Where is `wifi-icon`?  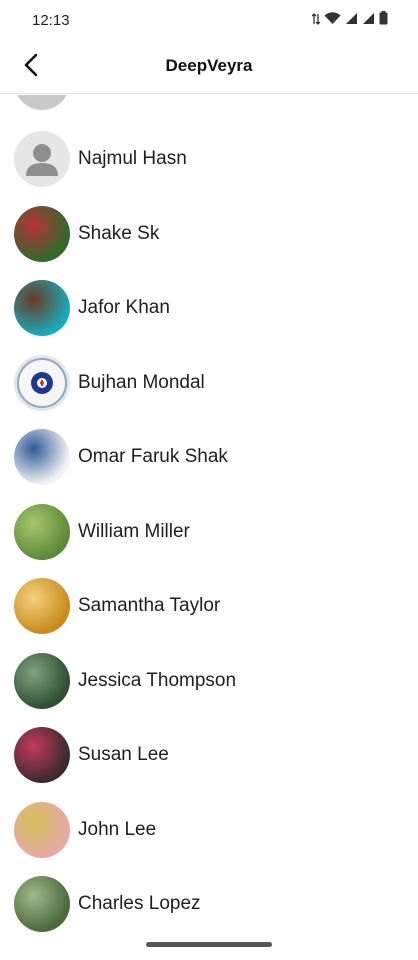
wifi-icon is located at coordinates (332, 20).